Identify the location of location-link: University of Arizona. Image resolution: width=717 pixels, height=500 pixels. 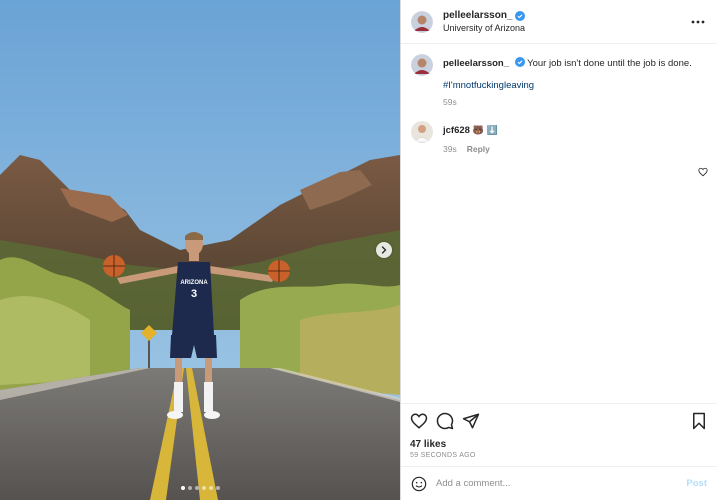
(484, 28).